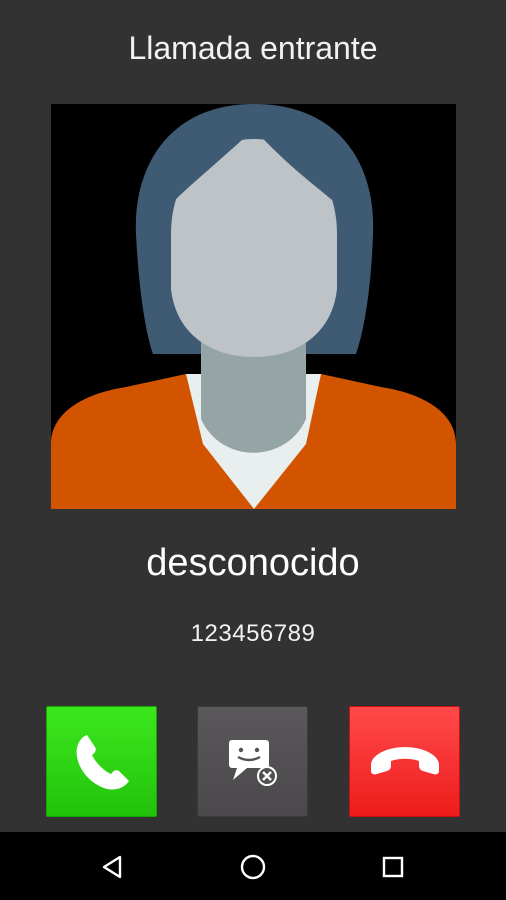  I want to click on recents-square-icon, so click(393, 867).